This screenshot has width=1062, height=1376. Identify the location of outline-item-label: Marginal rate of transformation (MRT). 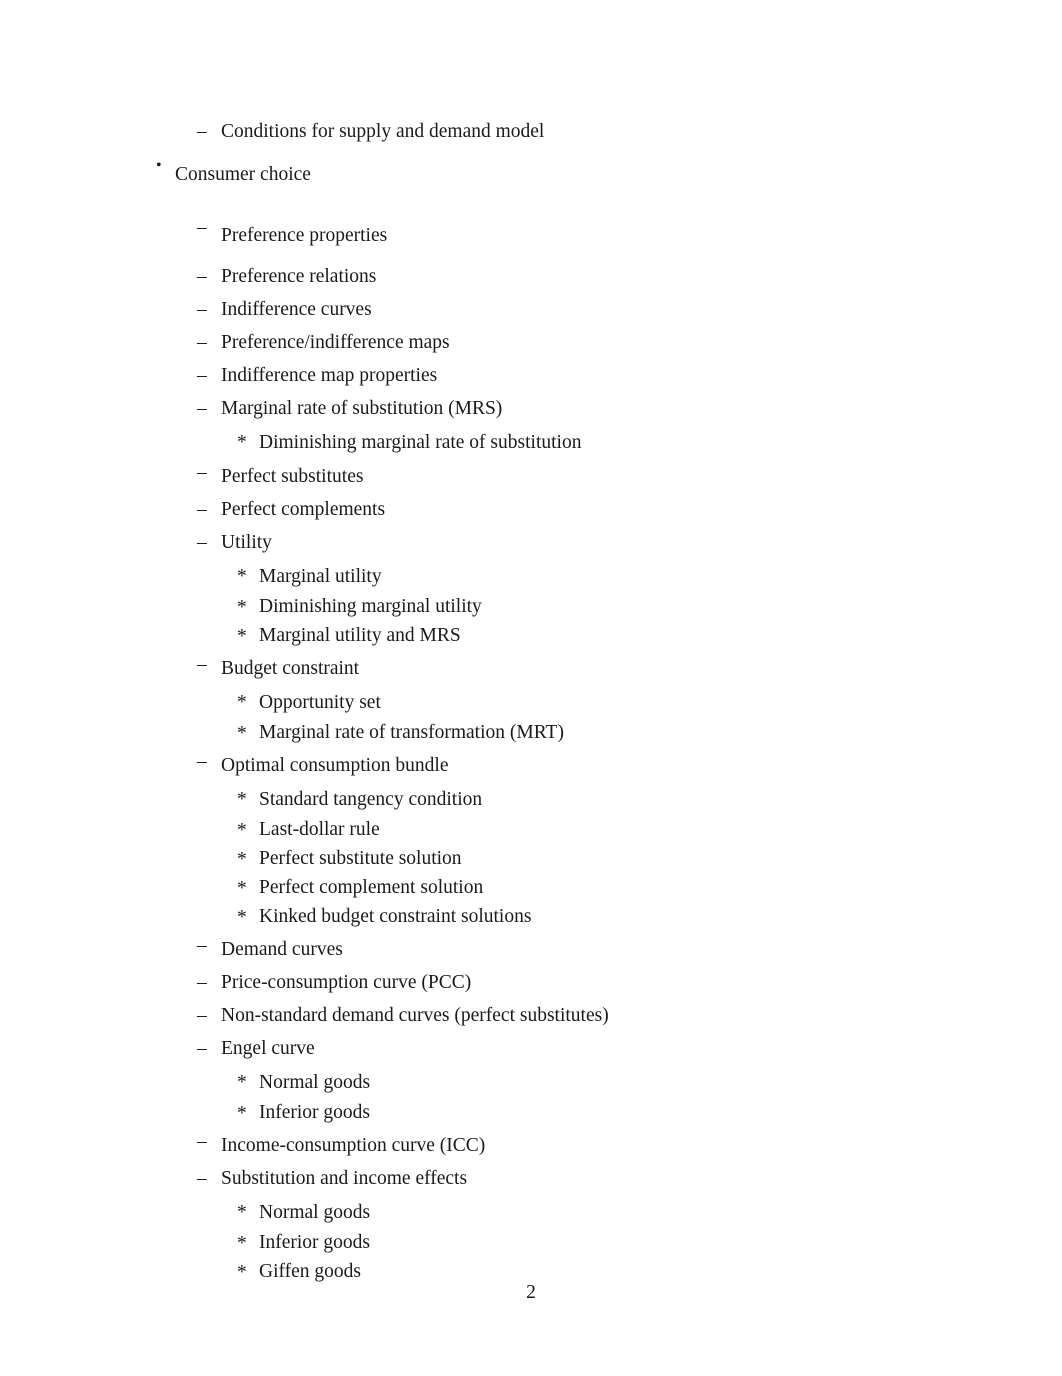
(411, 732).